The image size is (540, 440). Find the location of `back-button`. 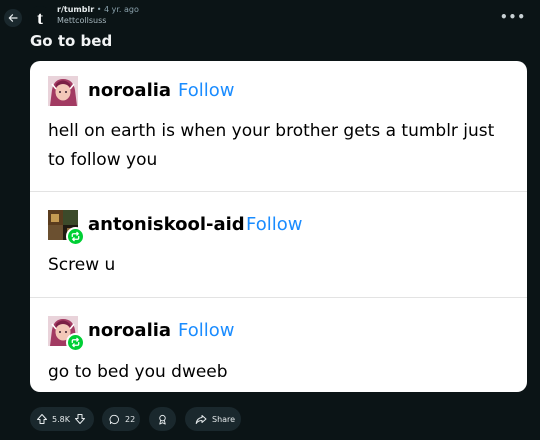

back-button is located at coordinates (13, 18).